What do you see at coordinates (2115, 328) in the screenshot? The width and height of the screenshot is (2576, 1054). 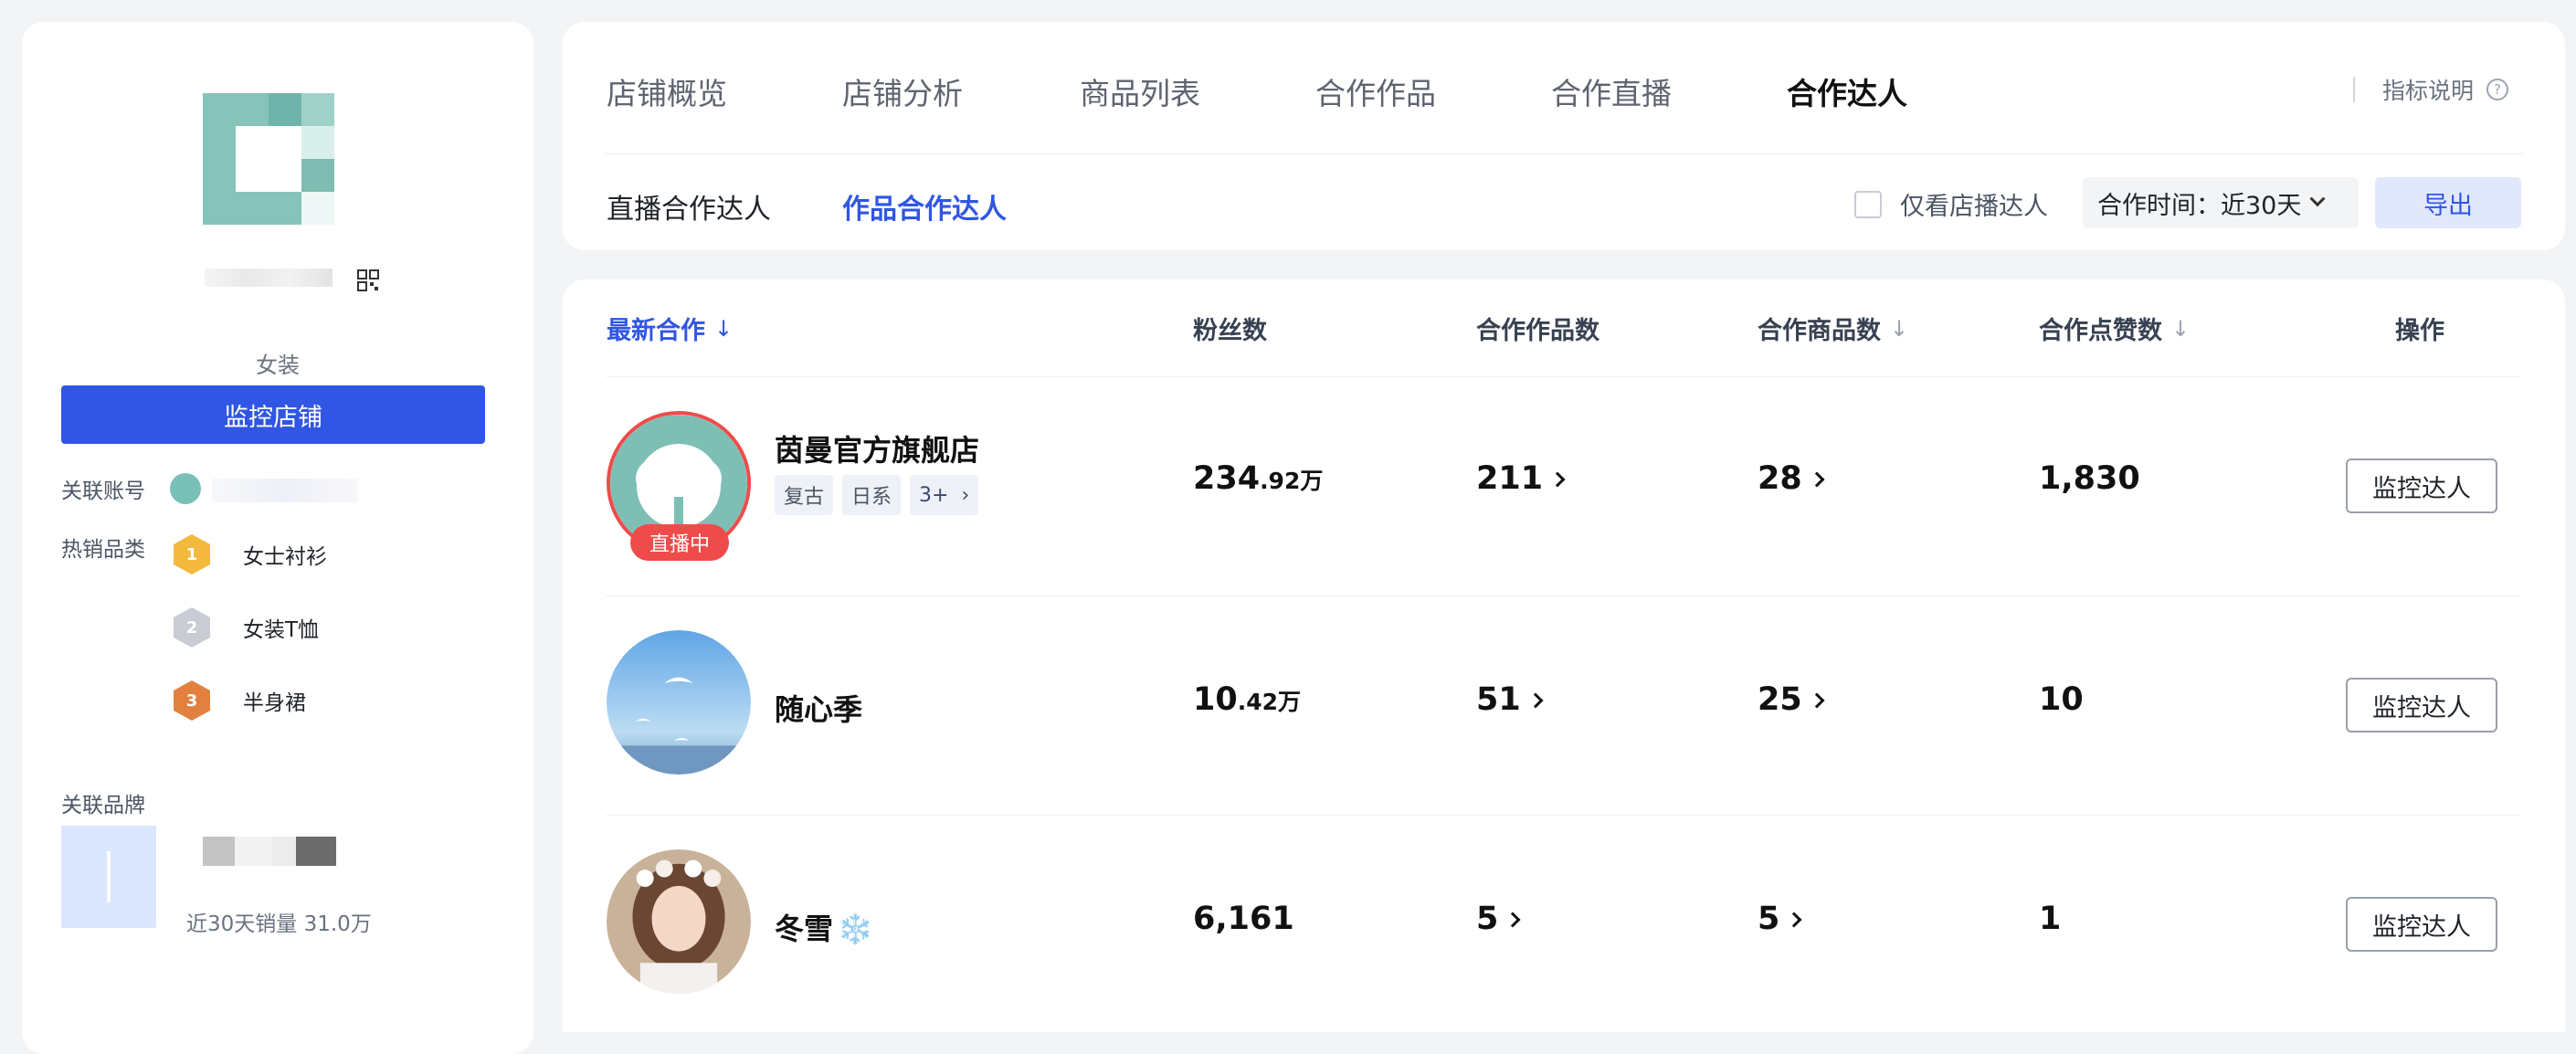 I see `header-coop-likes: 合作点赞数 ↓` at bounding box center [2115, 328].